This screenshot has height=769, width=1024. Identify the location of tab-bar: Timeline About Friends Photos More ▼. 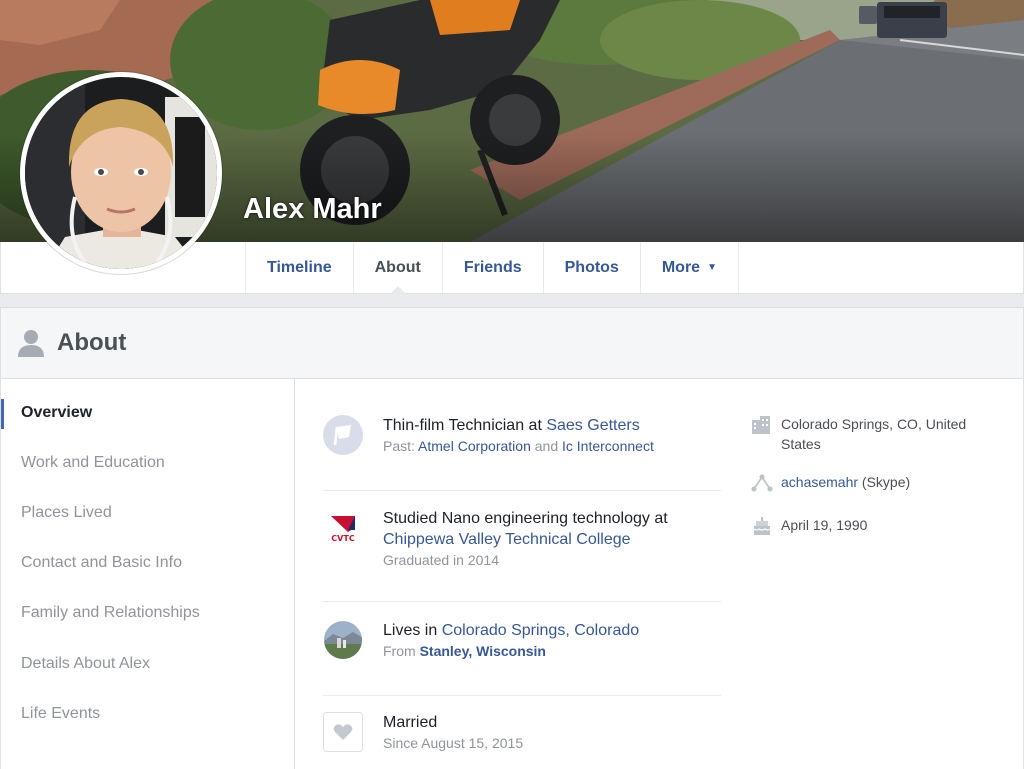
(492, 268).